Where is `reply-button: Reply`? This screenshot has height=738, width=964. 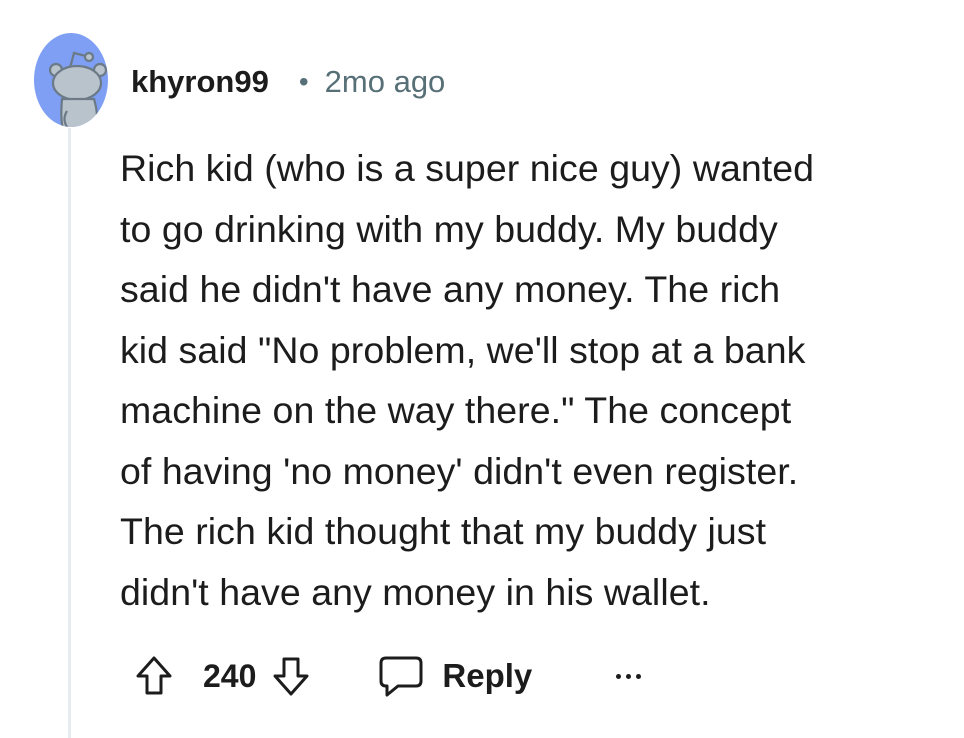 reply-button: Reply is located at coordinates (455, 676).